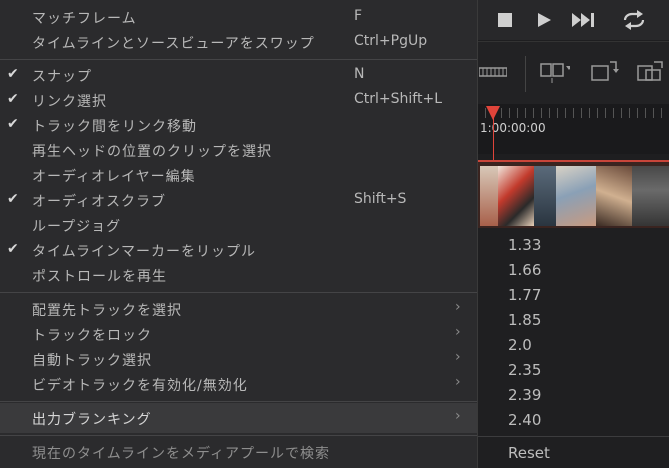 This screenshot has height=468, width=669. I want to click on menu-item-shortcut: Ctrl+PgUp, so click(391, 41).